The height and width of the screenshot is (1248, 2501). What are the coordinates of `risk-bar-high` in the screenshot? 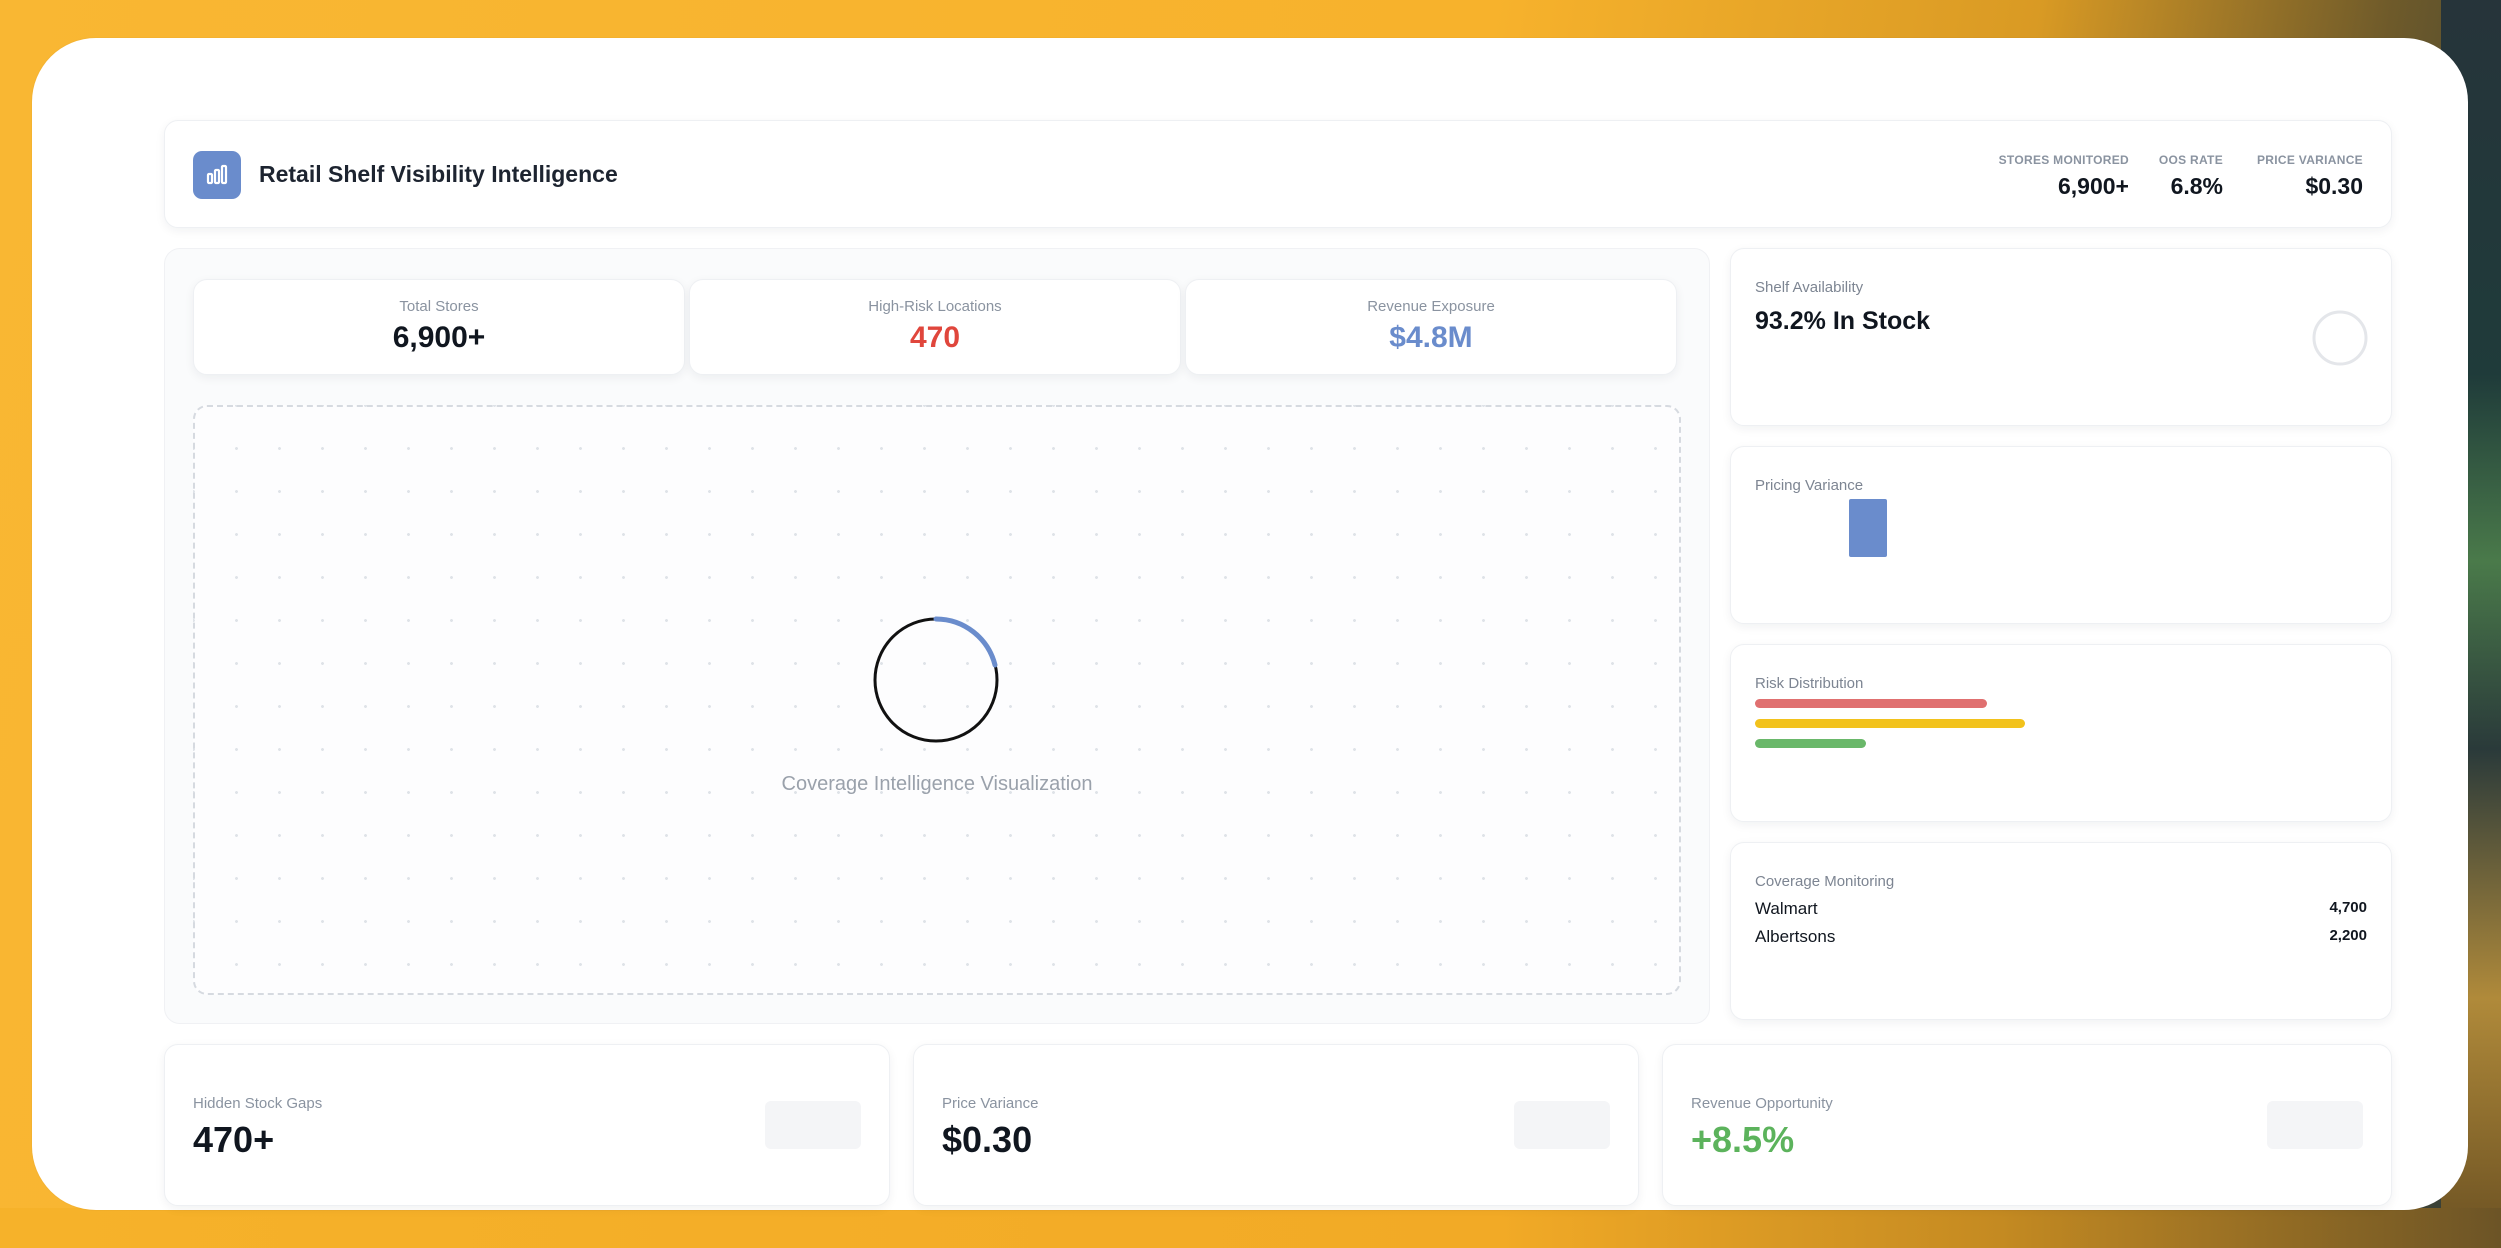 It's located at (1871, 703).